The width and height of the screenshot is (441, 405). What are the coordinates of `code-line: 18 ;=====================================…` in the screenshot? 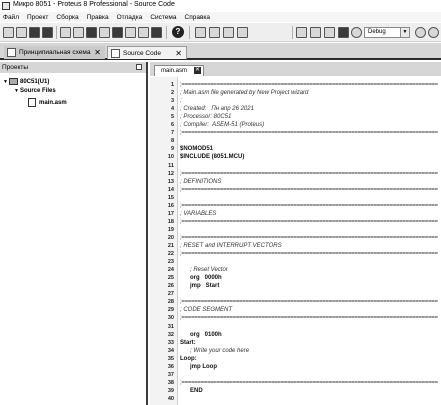 It's located at (295, 222).